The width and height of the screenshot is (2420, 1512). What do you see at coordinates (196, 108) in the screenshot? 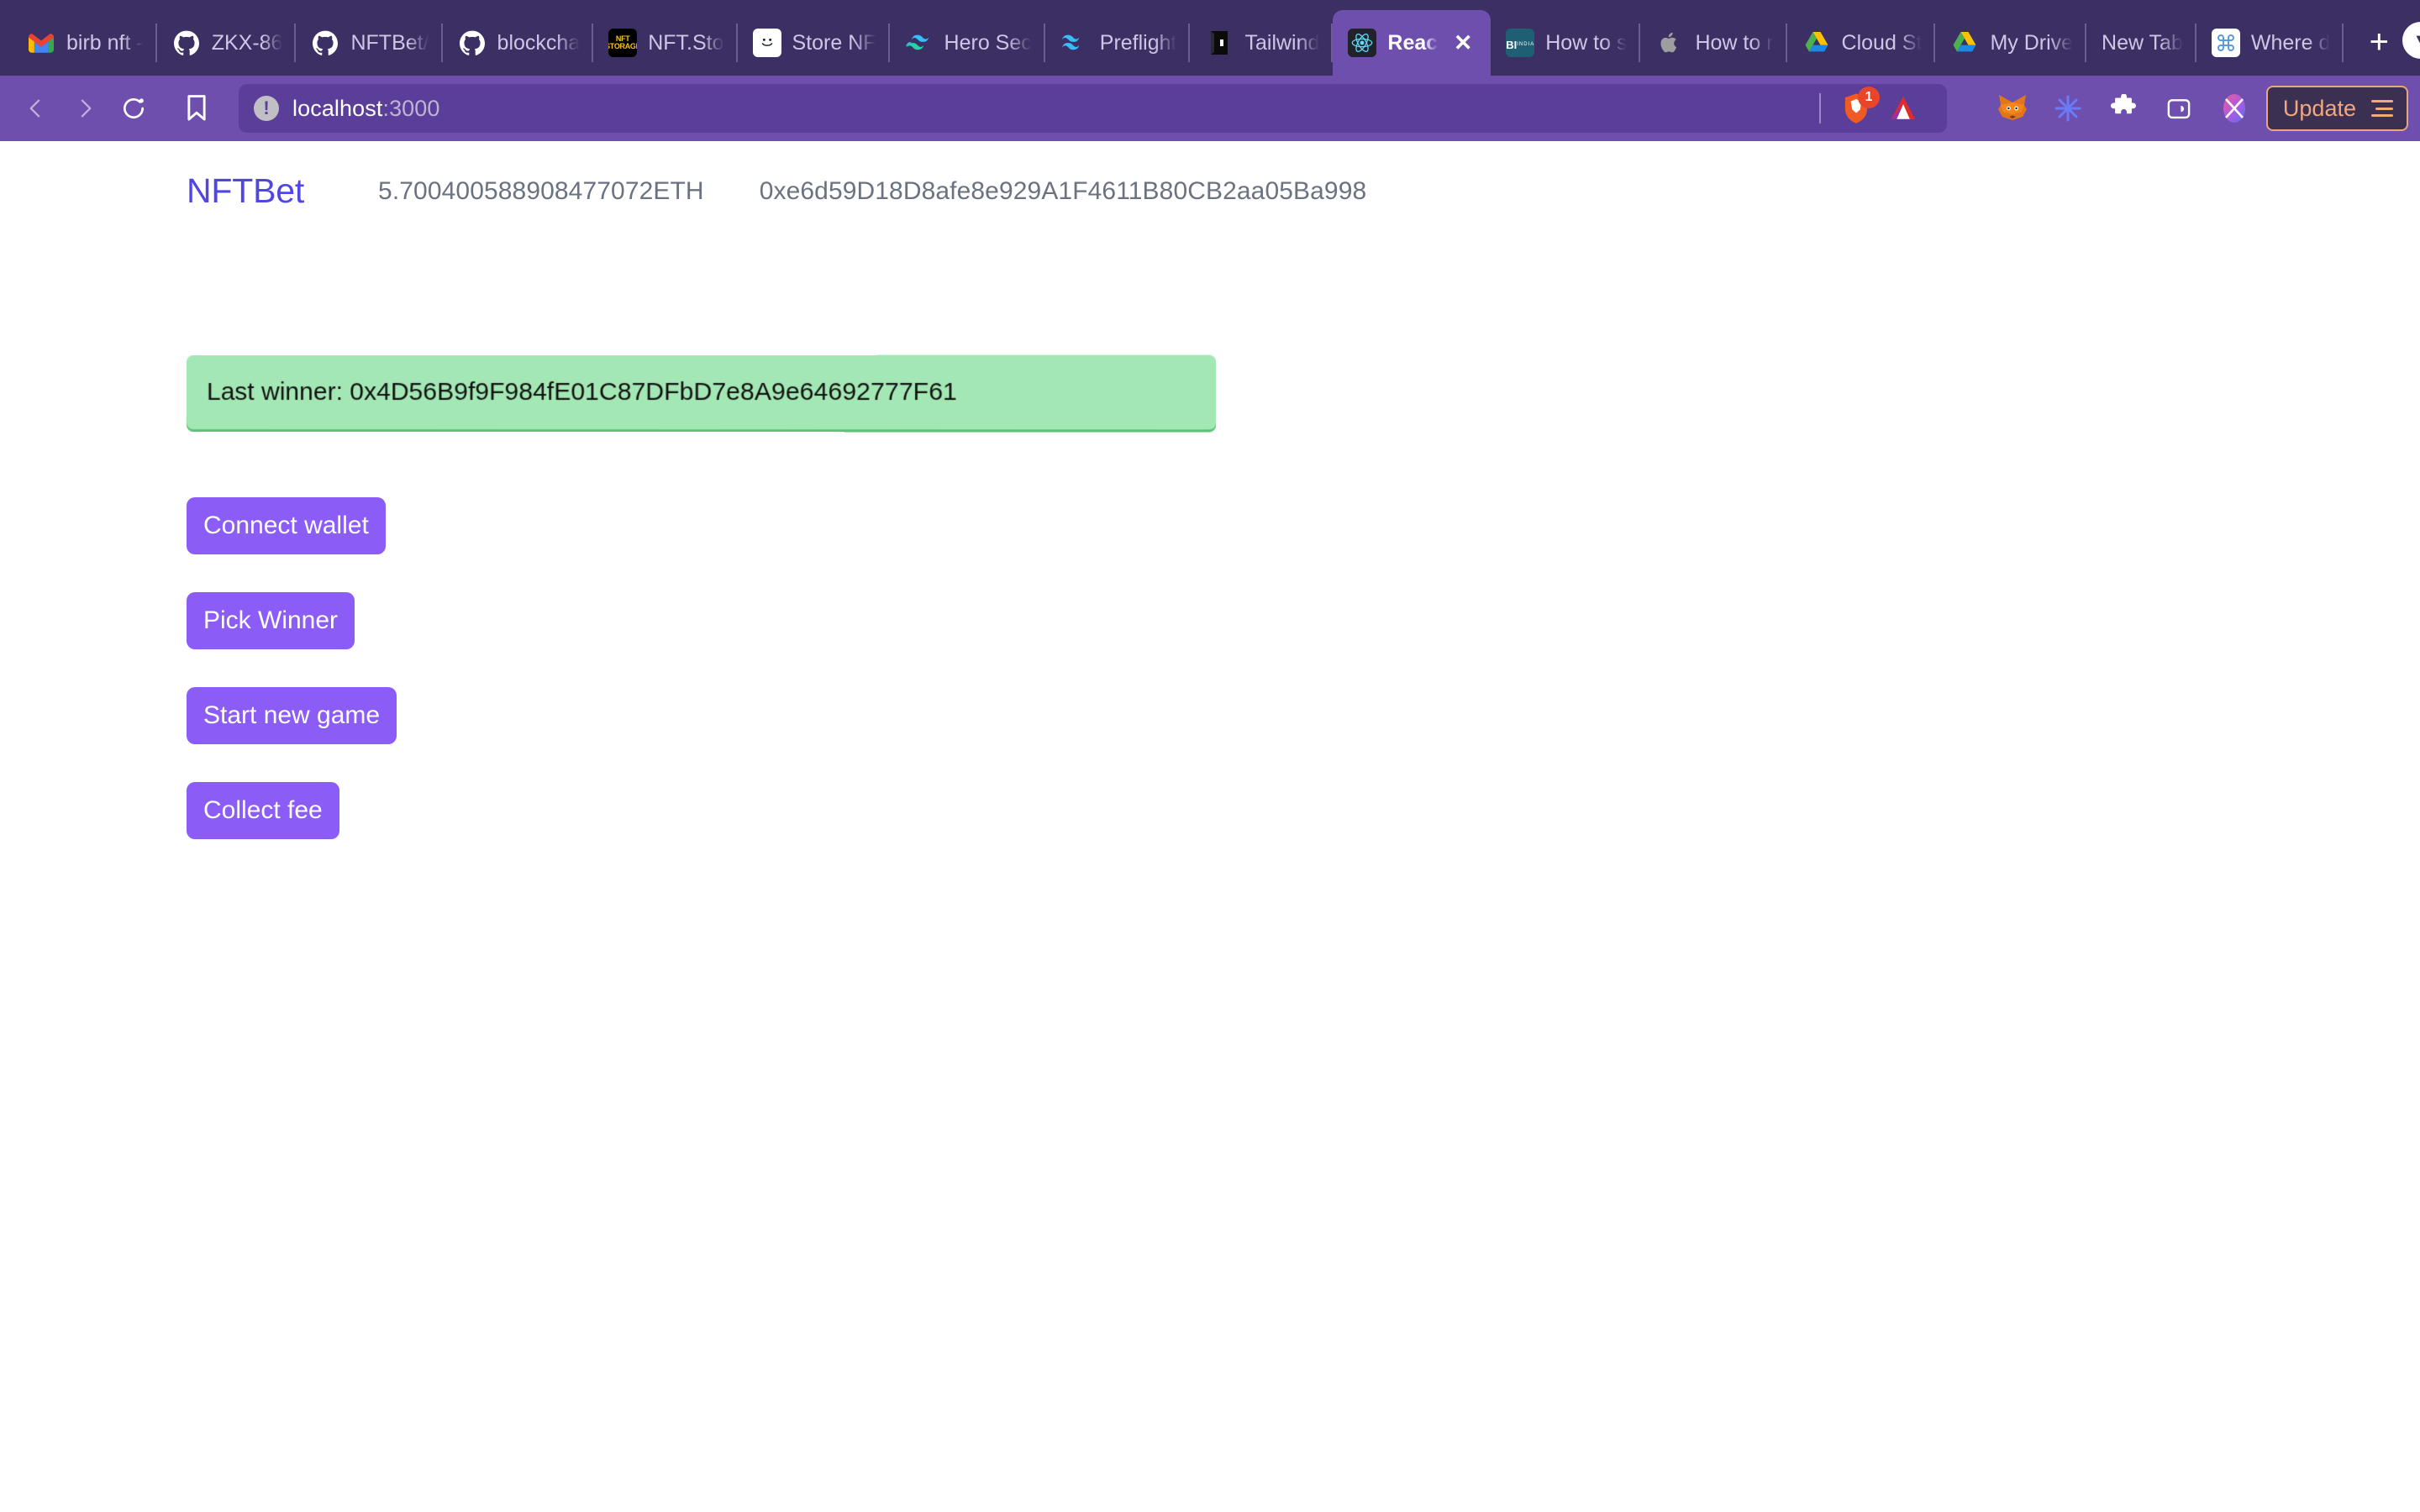
I see `bookmark-icon` at bounding box center [196, 108].